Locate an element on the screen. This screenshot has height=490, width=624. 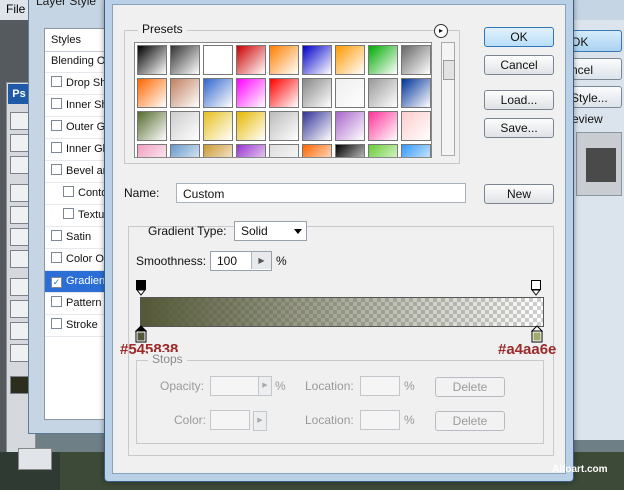
color-arrow-icon: ▶ is located at coordinates (260, 421).